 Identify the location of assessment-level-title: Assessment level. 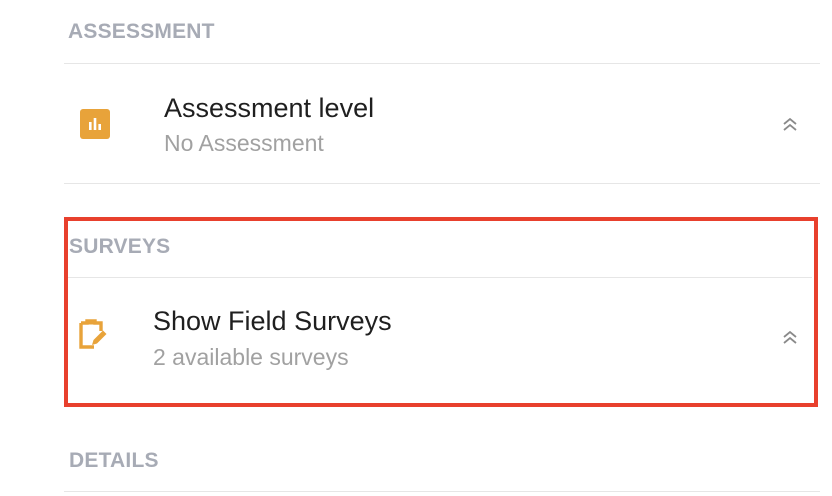
(269, 108).